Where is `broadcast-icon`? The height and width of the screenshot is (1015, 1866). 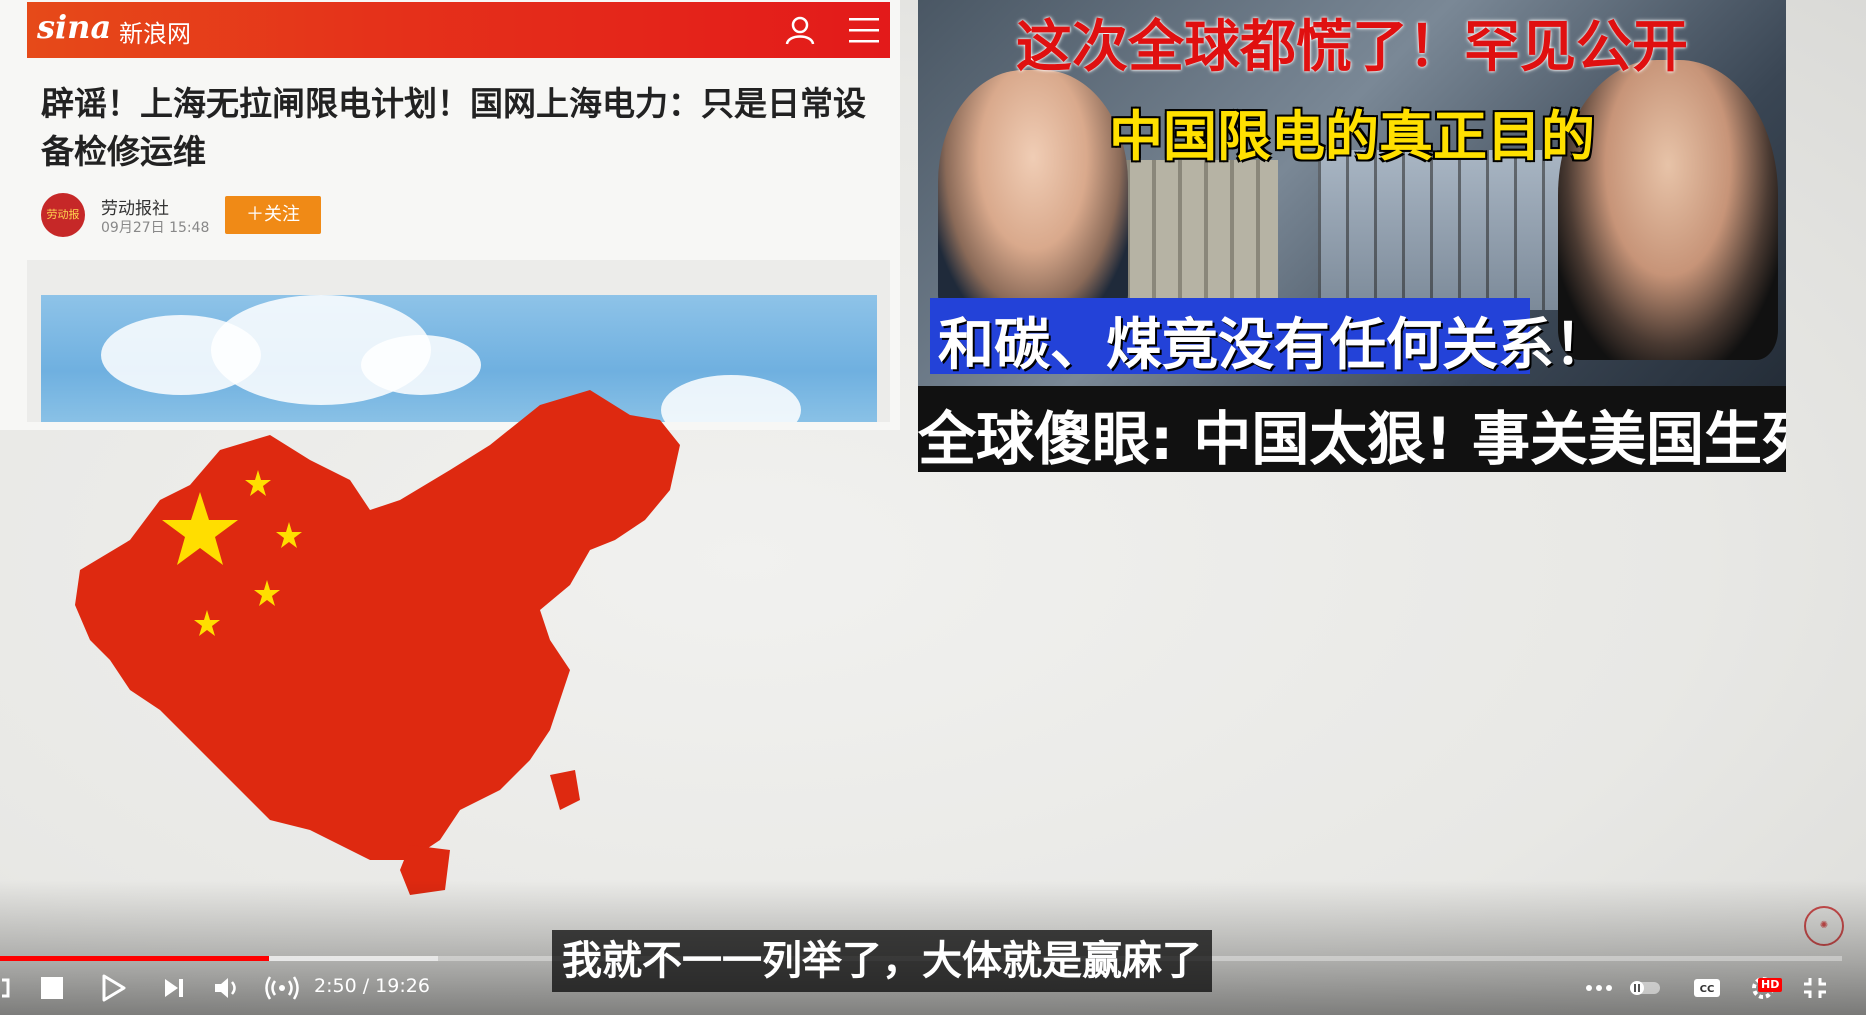 broadcast-icon is located at coordinates (282, 988).